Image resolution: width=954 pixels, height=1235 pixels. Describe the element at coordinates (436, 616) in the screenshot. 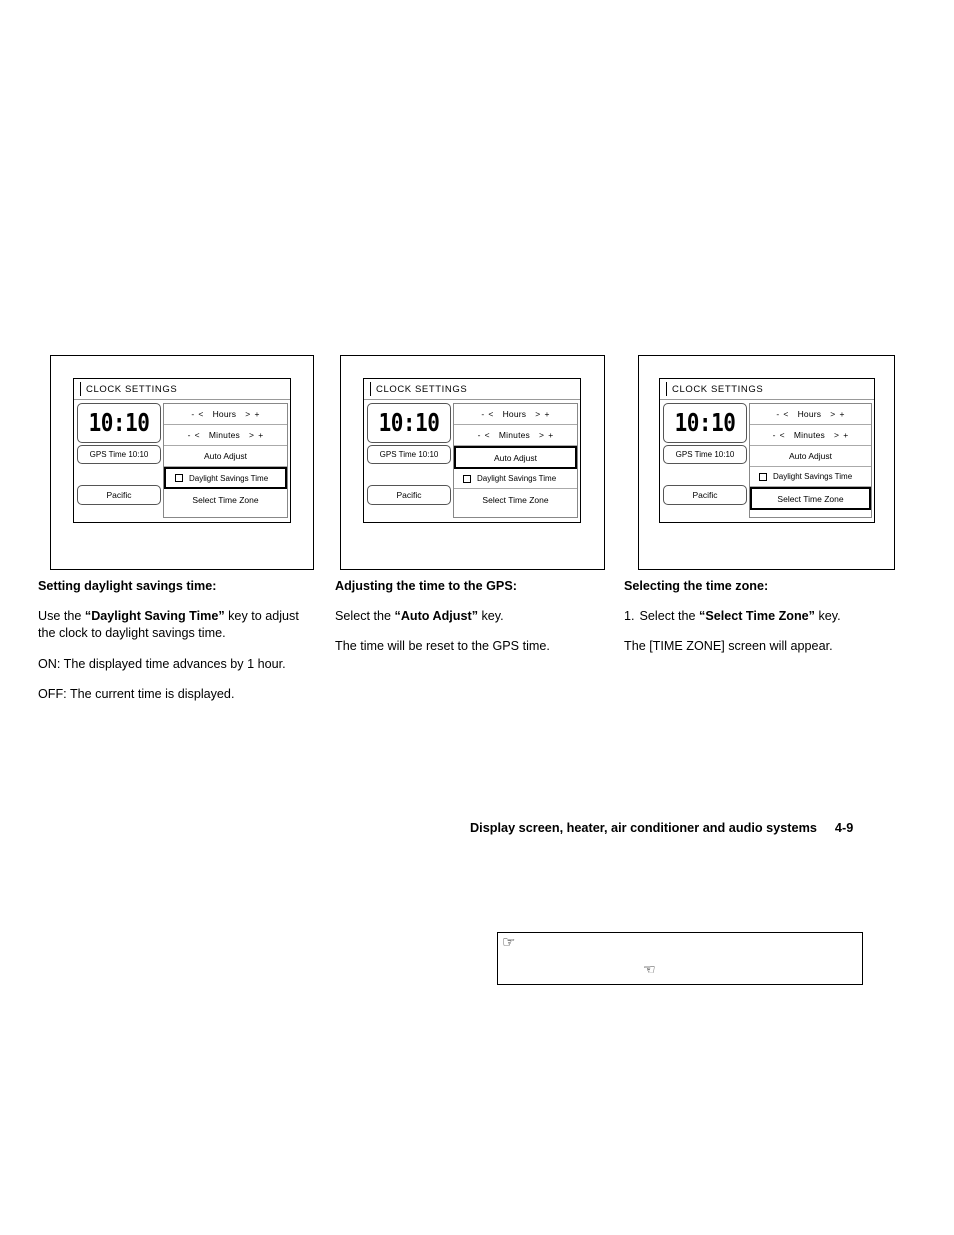

I see `auto-adjust-key-name: “Auto Adjust”` at that location.